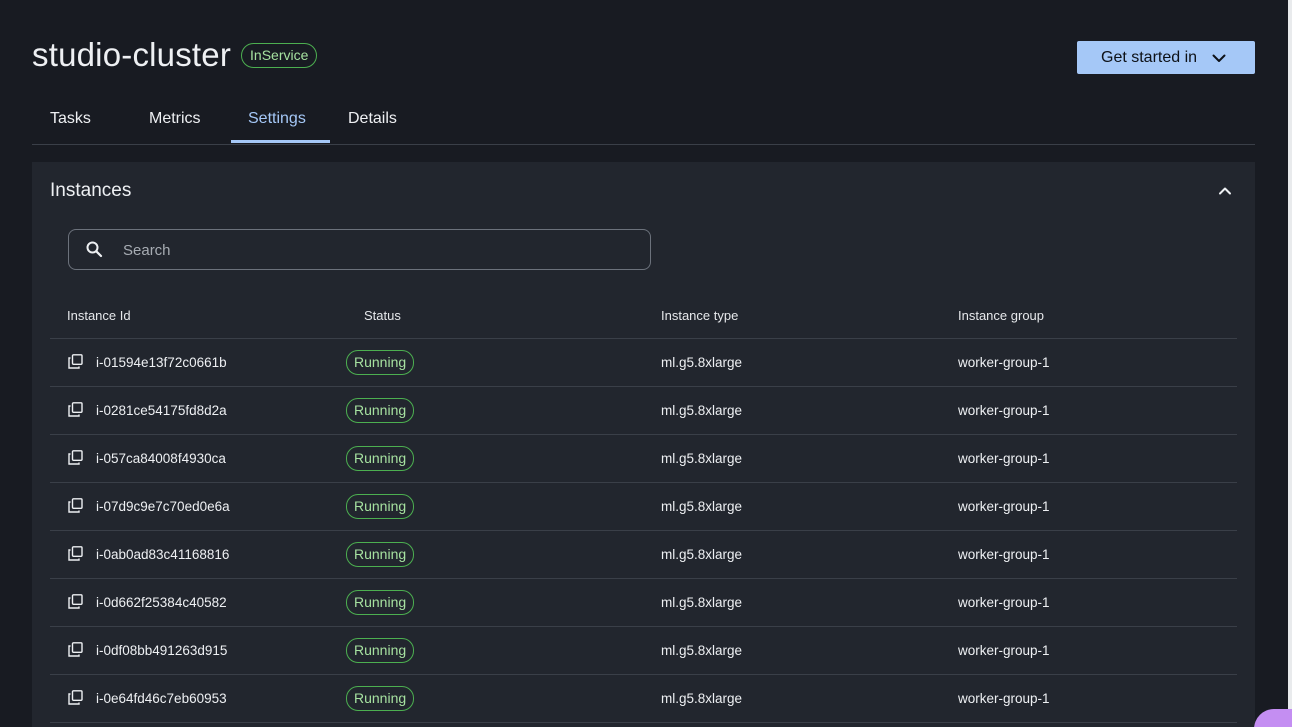 Image resolution: width=1292 pixels, height=727 pixels. Describe the element at coordinates (280, 141) in the screenshot. I see `active-tab-indicator` at that location.